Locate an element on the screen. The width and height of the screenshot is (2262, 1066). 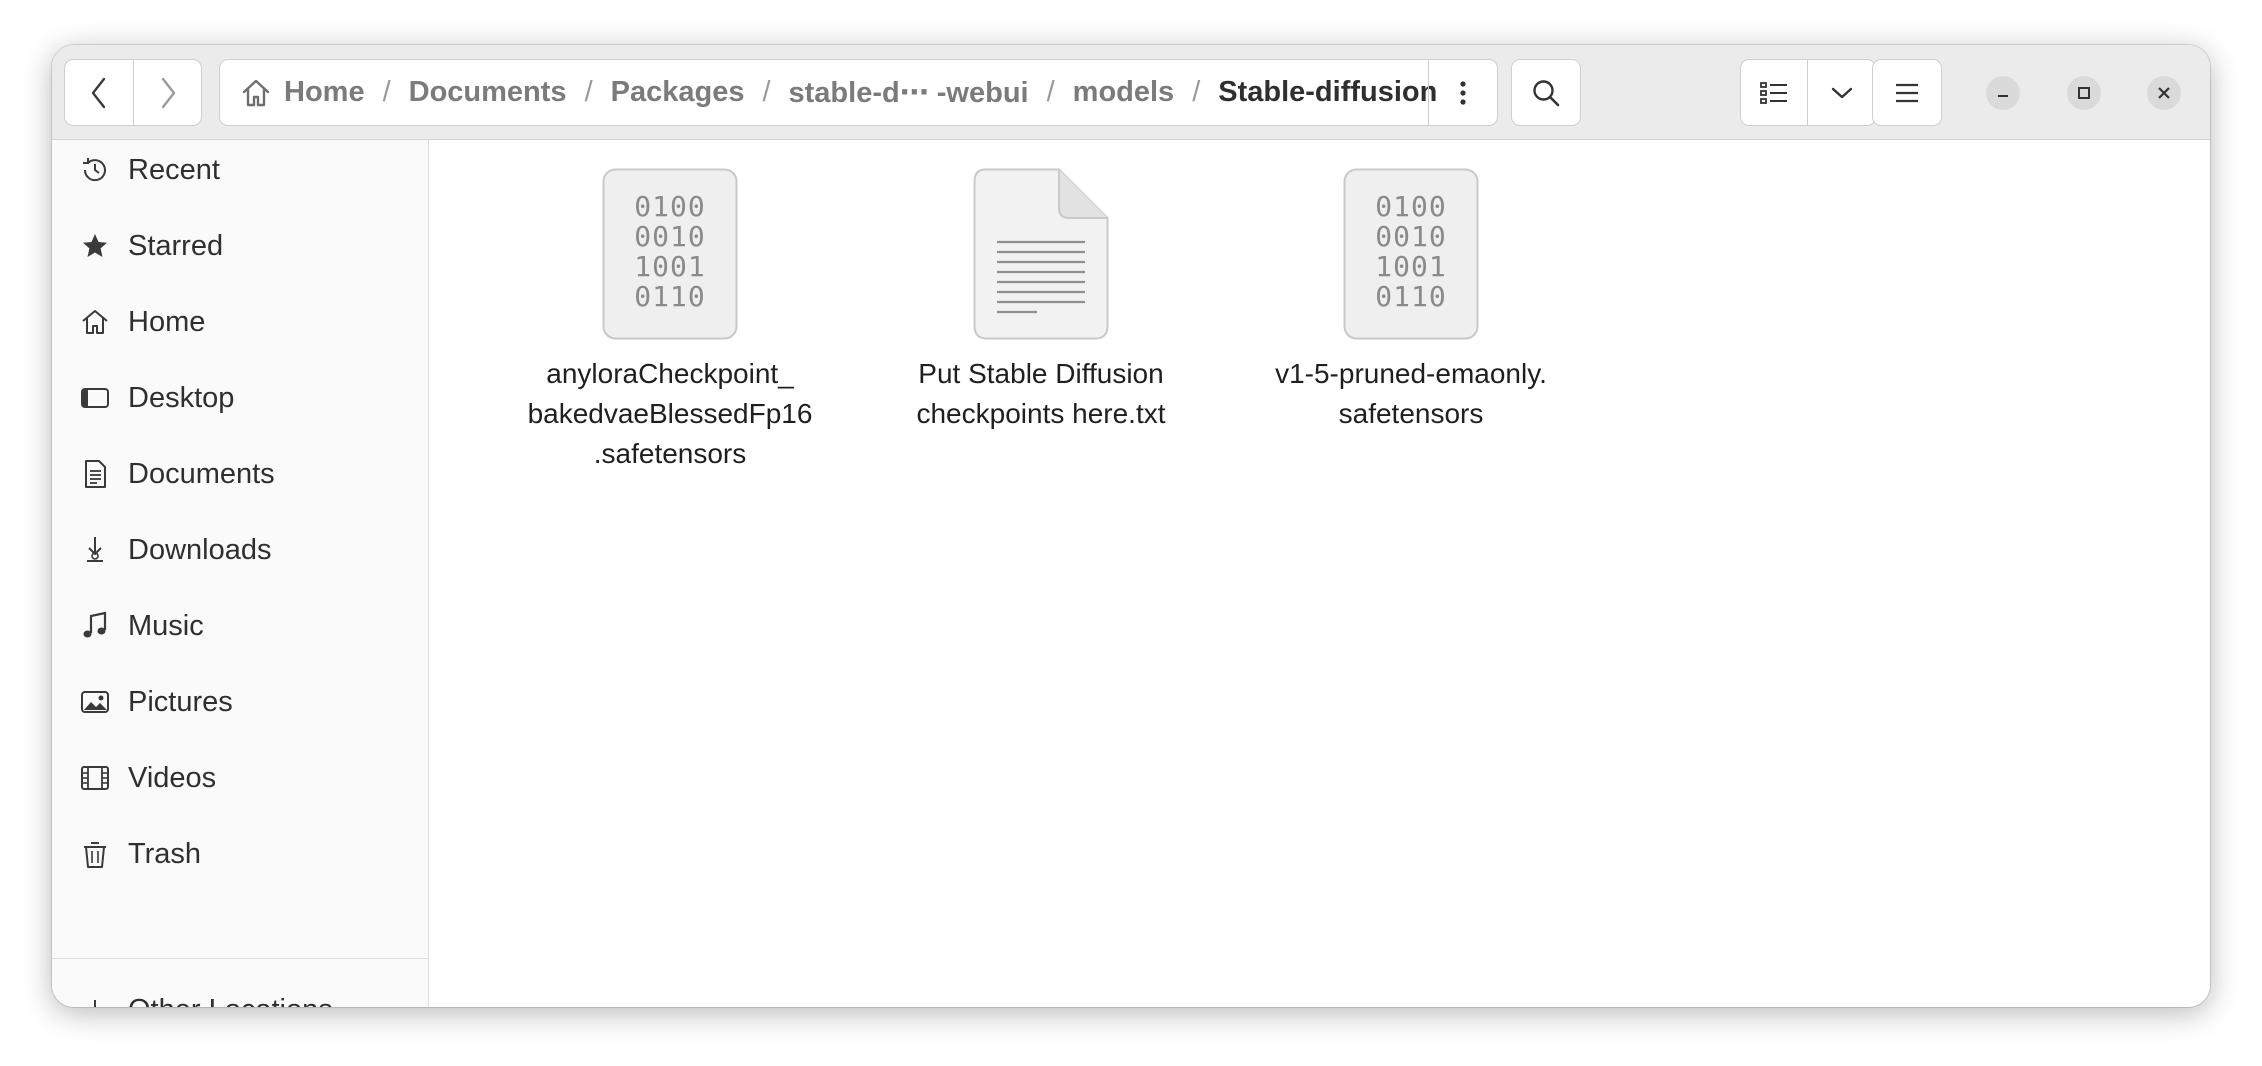
star-icon is located at coordinates (95, 246).